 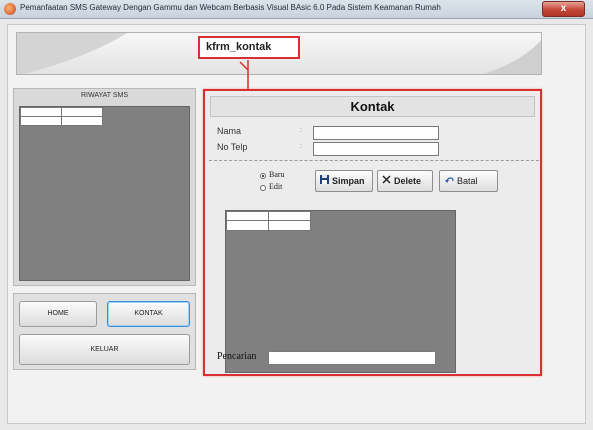 I want to click on form-name-callout: kfrm_kontak, so click(x=249, y=47).